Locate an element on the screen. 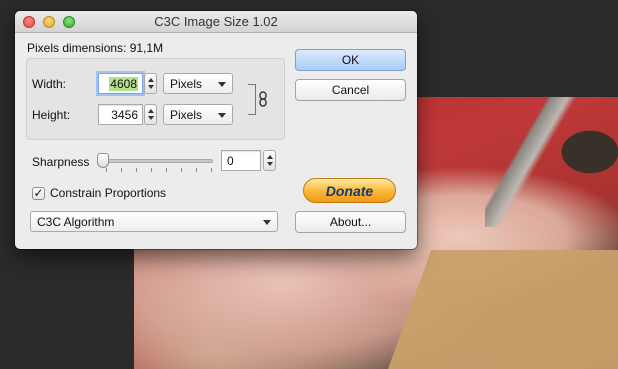 This screenshot has width=618, height=369. ok-button: OK is located at coordinates (350, 60).